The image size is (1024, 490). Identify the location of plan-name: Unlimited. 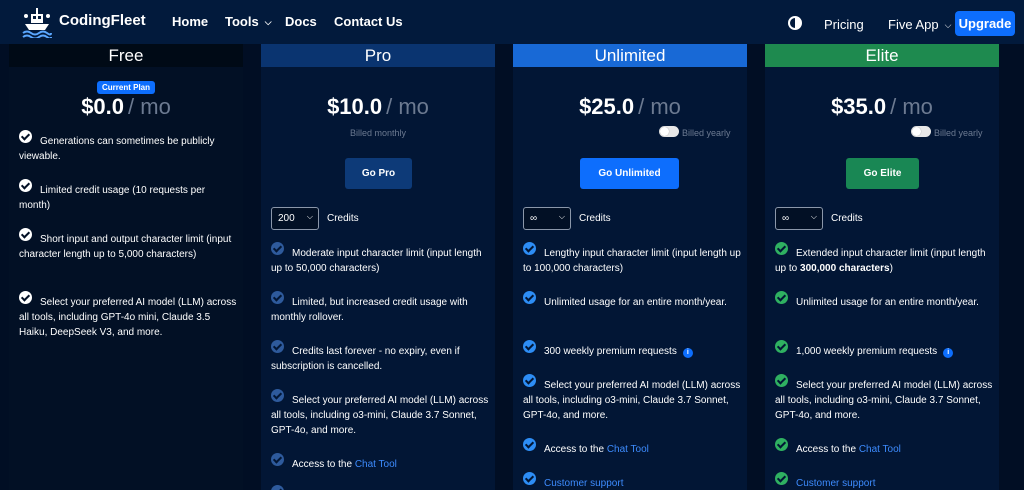
(630, 55).